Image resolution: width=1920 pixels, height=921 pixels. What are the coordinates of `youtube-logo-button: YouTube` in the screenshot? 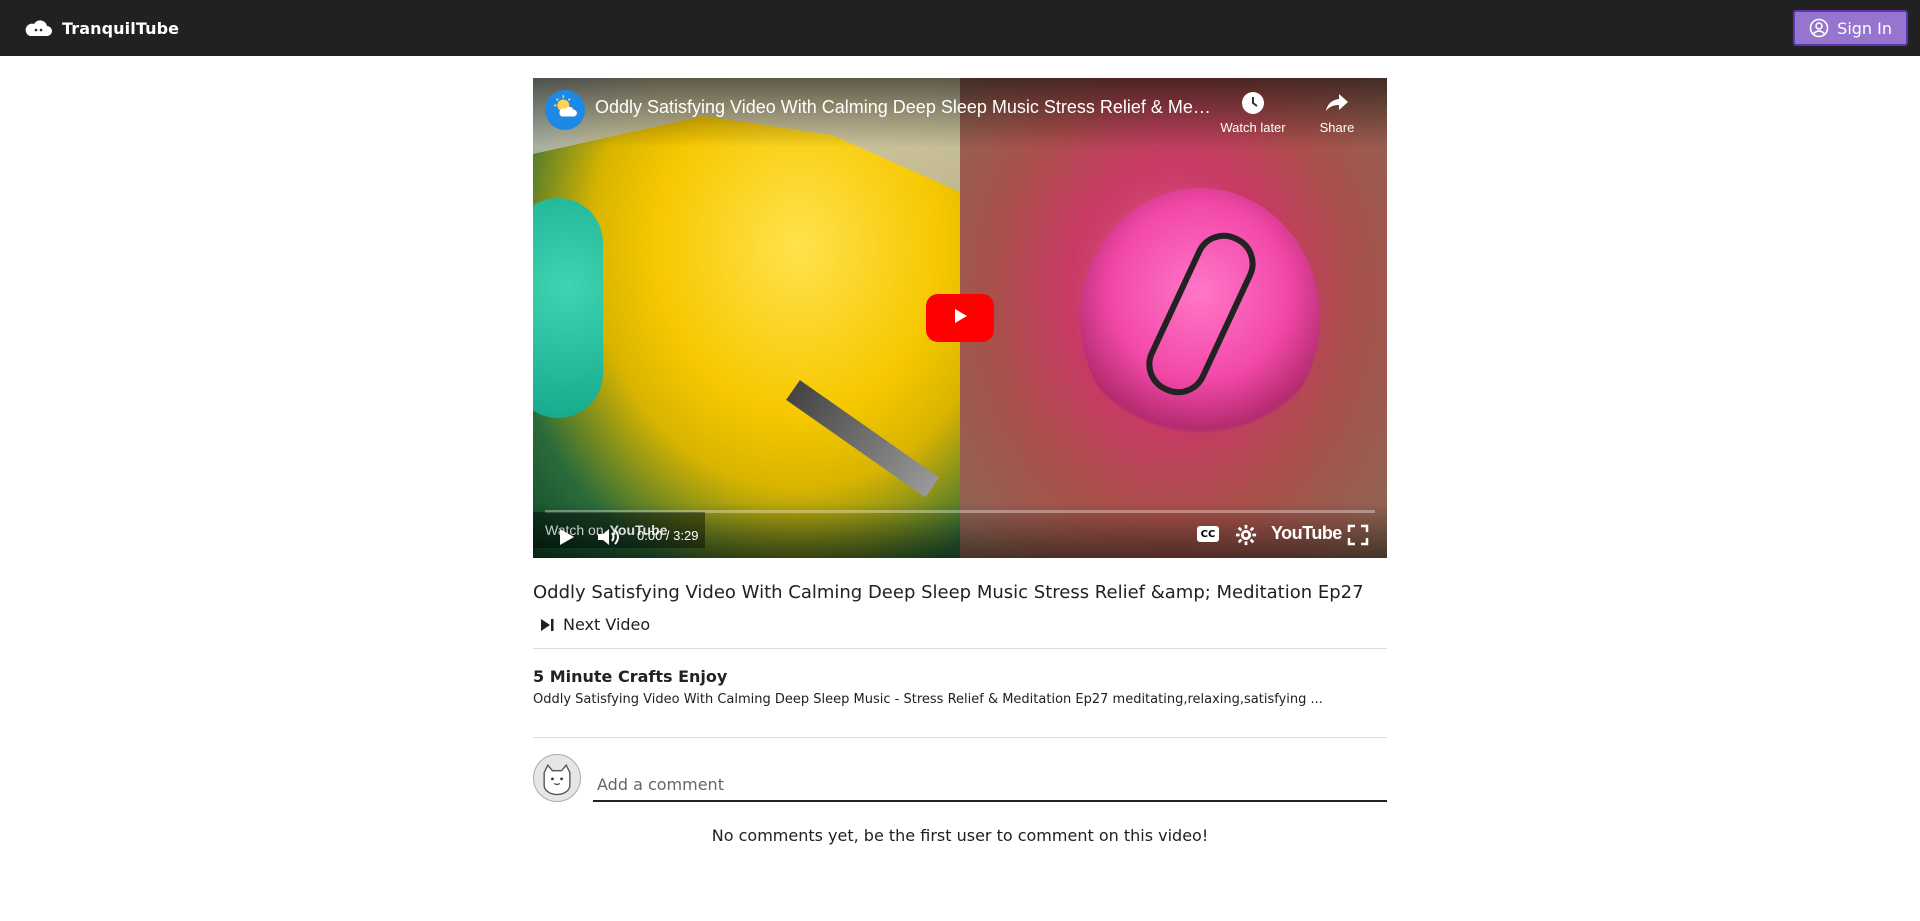 It's located at (1306, 533).